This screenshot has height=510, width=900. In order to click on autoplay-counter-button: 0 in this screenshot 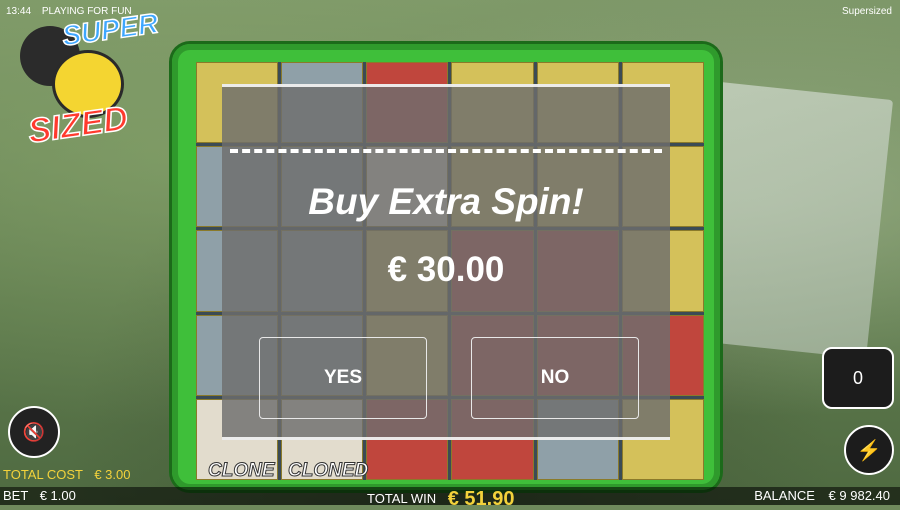, I will do `click(858, 378)`.